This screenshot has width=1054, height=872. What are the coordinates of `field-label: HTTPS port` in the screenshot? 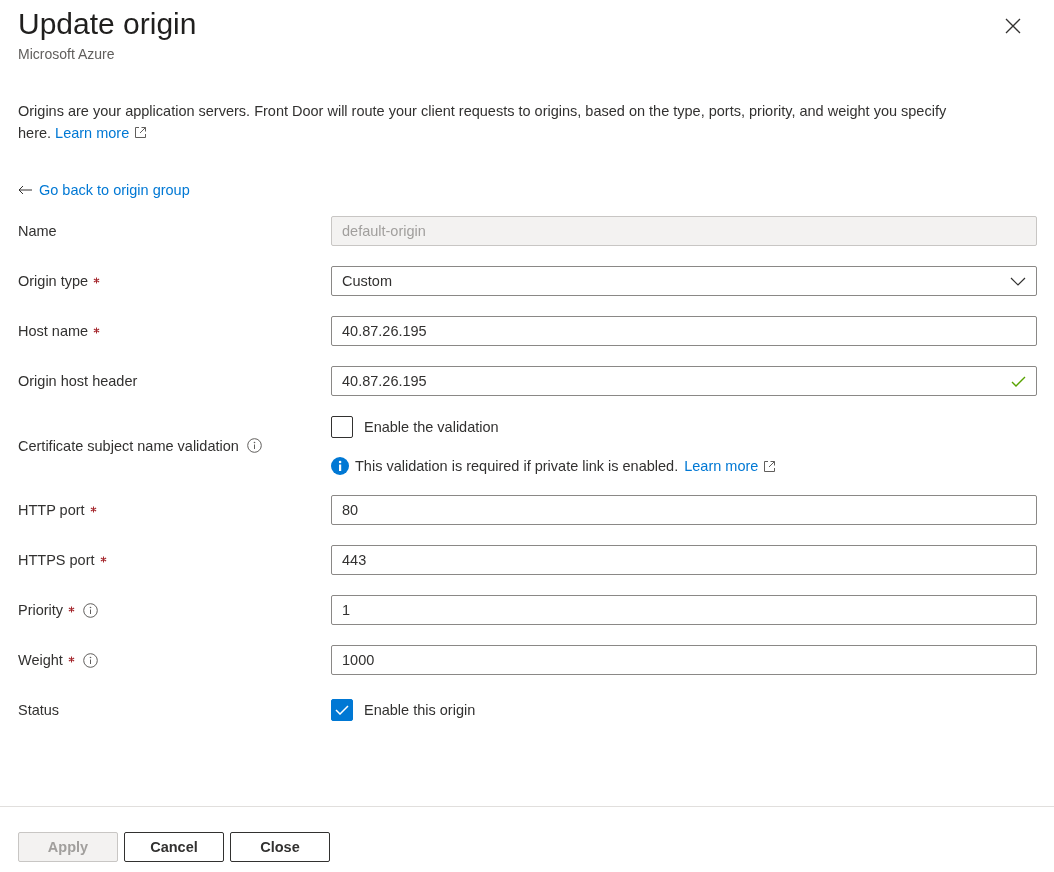 It's located at (56, 560).